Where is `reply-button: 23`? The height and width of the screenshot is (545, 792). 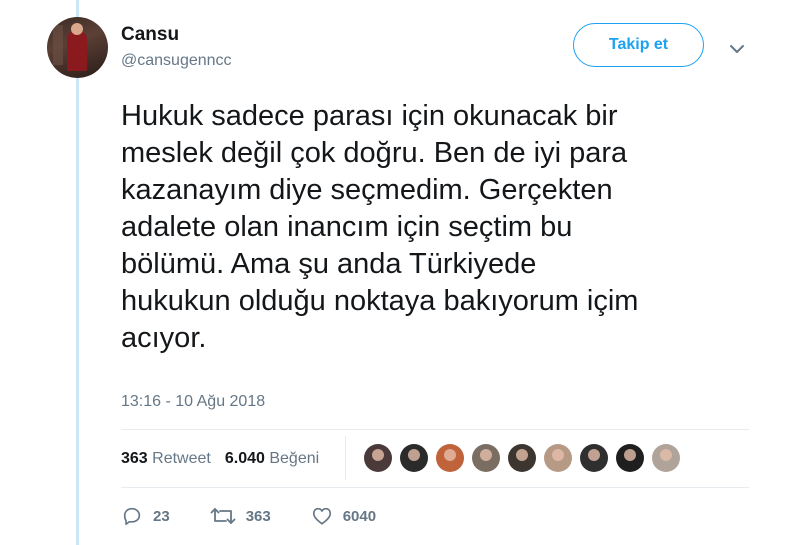 reply-button: 23 is located at coordinates (145, 516).